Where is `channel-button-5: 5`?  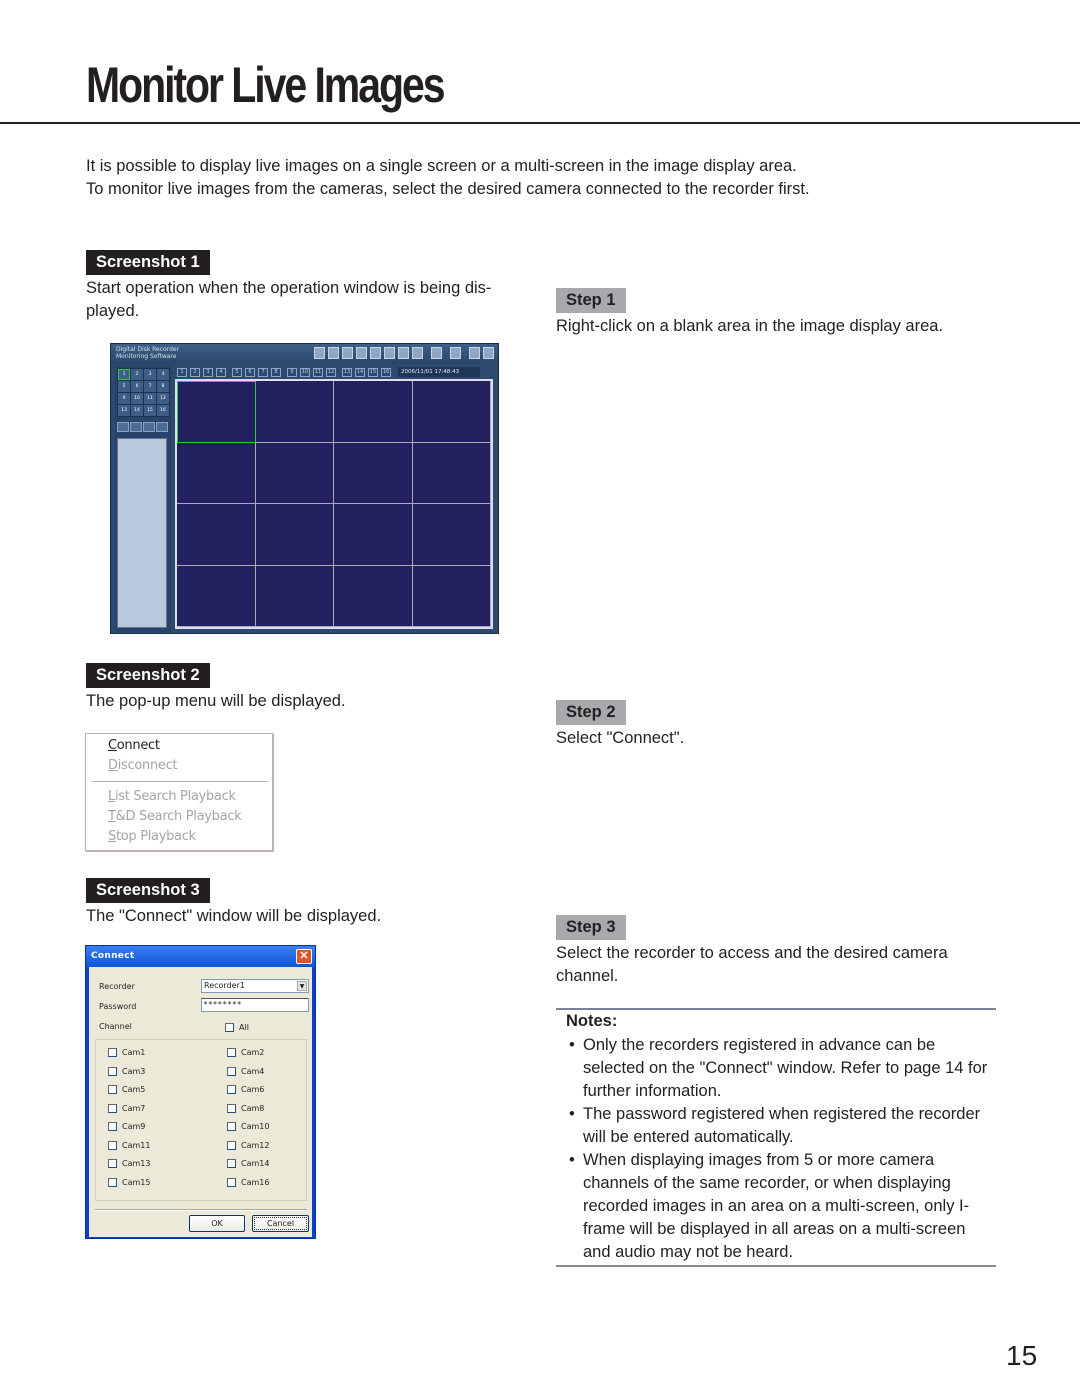 channel-button-5: 5 is located at coordinates (237, 372).